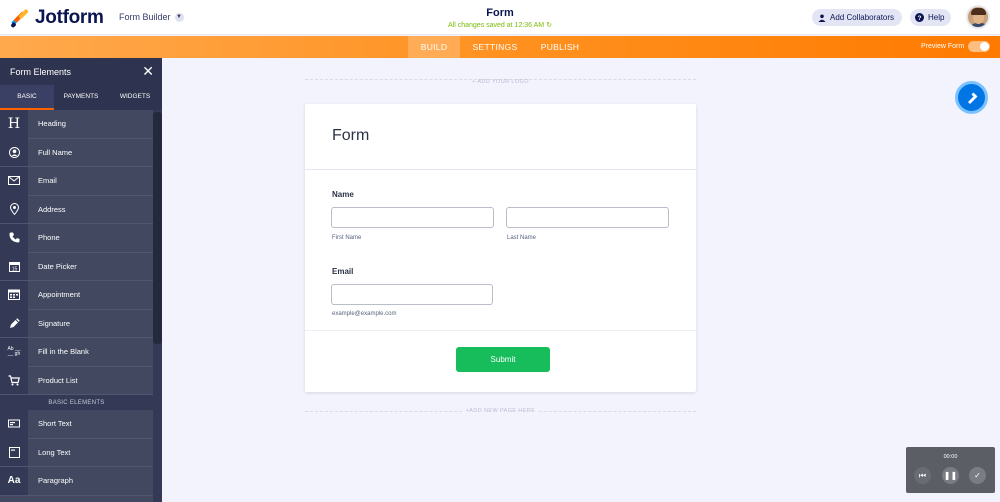 This screenshot has height=502, width=1000. Describe the element at coordinates (496, 25) in the screenshot. I see `save-status-text: All changes saved at 12:36 AM` at that location.